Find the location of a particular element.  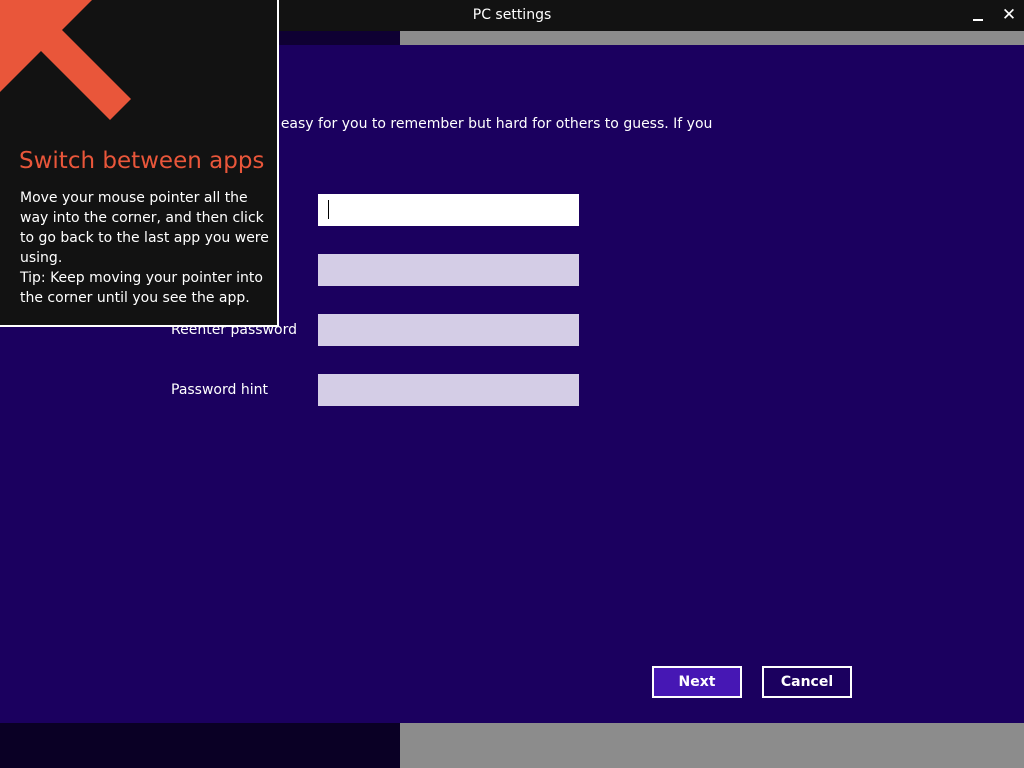

close-icon: ✕ is located at coordinates (1009, 15).